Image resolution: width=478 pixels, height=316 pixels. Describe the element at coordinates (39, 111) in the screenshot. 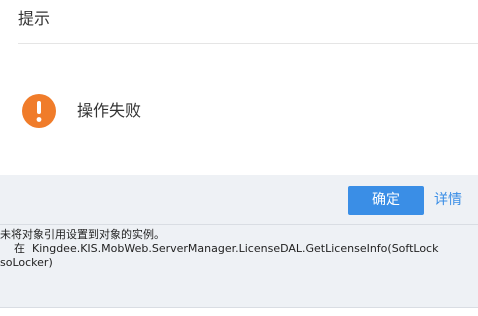

I see `warning-exclamation-icon` at that location.